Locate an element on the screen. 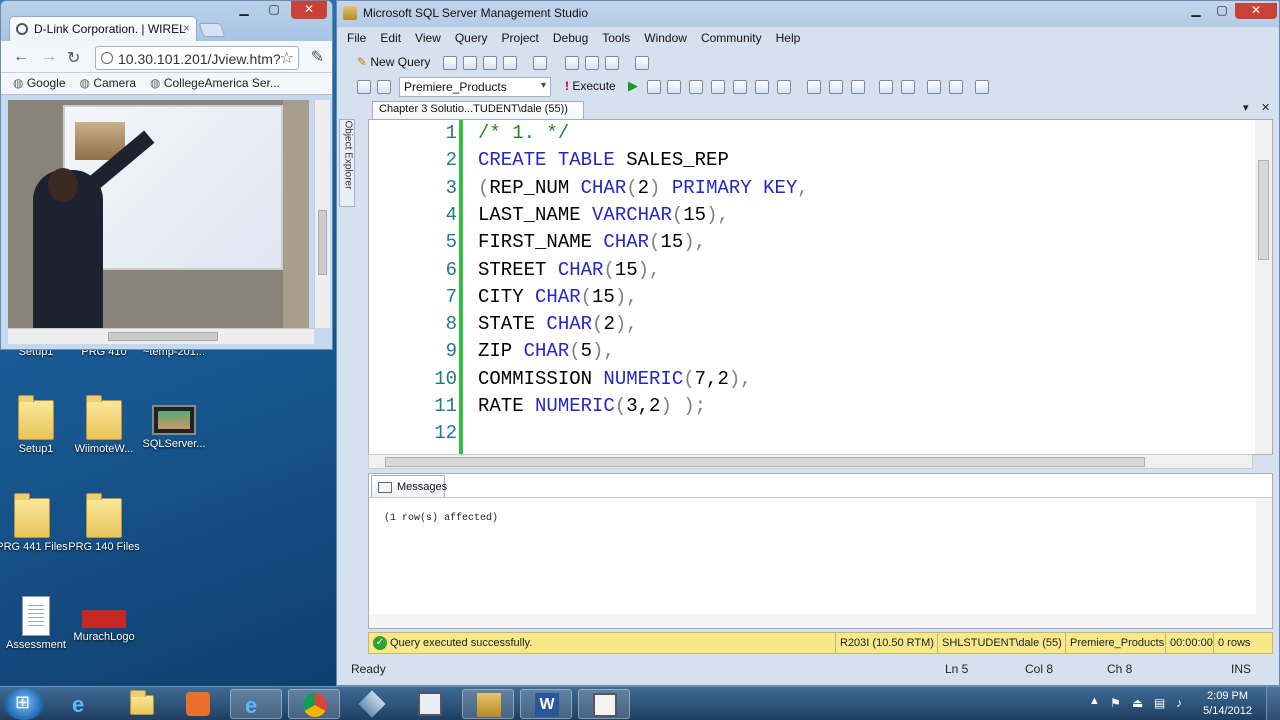  desktop-icon-setup1: Setup1 is located at coordinates (36, 425).